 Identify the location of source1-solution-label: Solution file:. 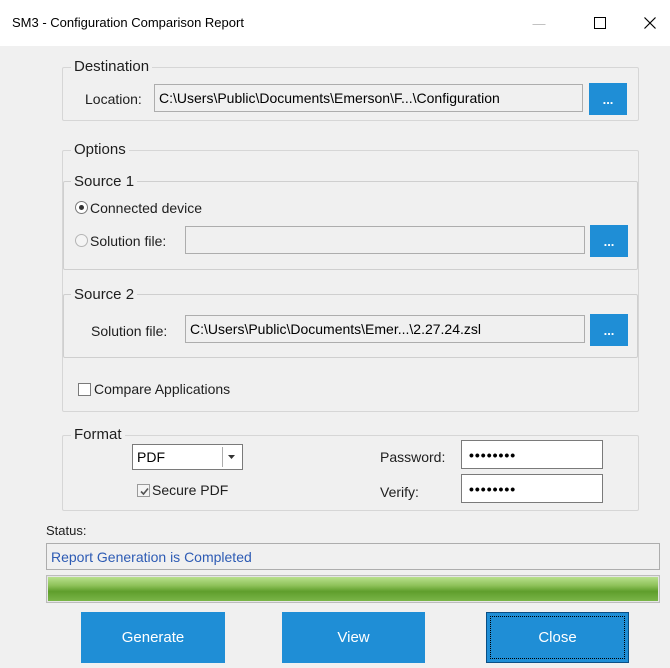
(128, 241).